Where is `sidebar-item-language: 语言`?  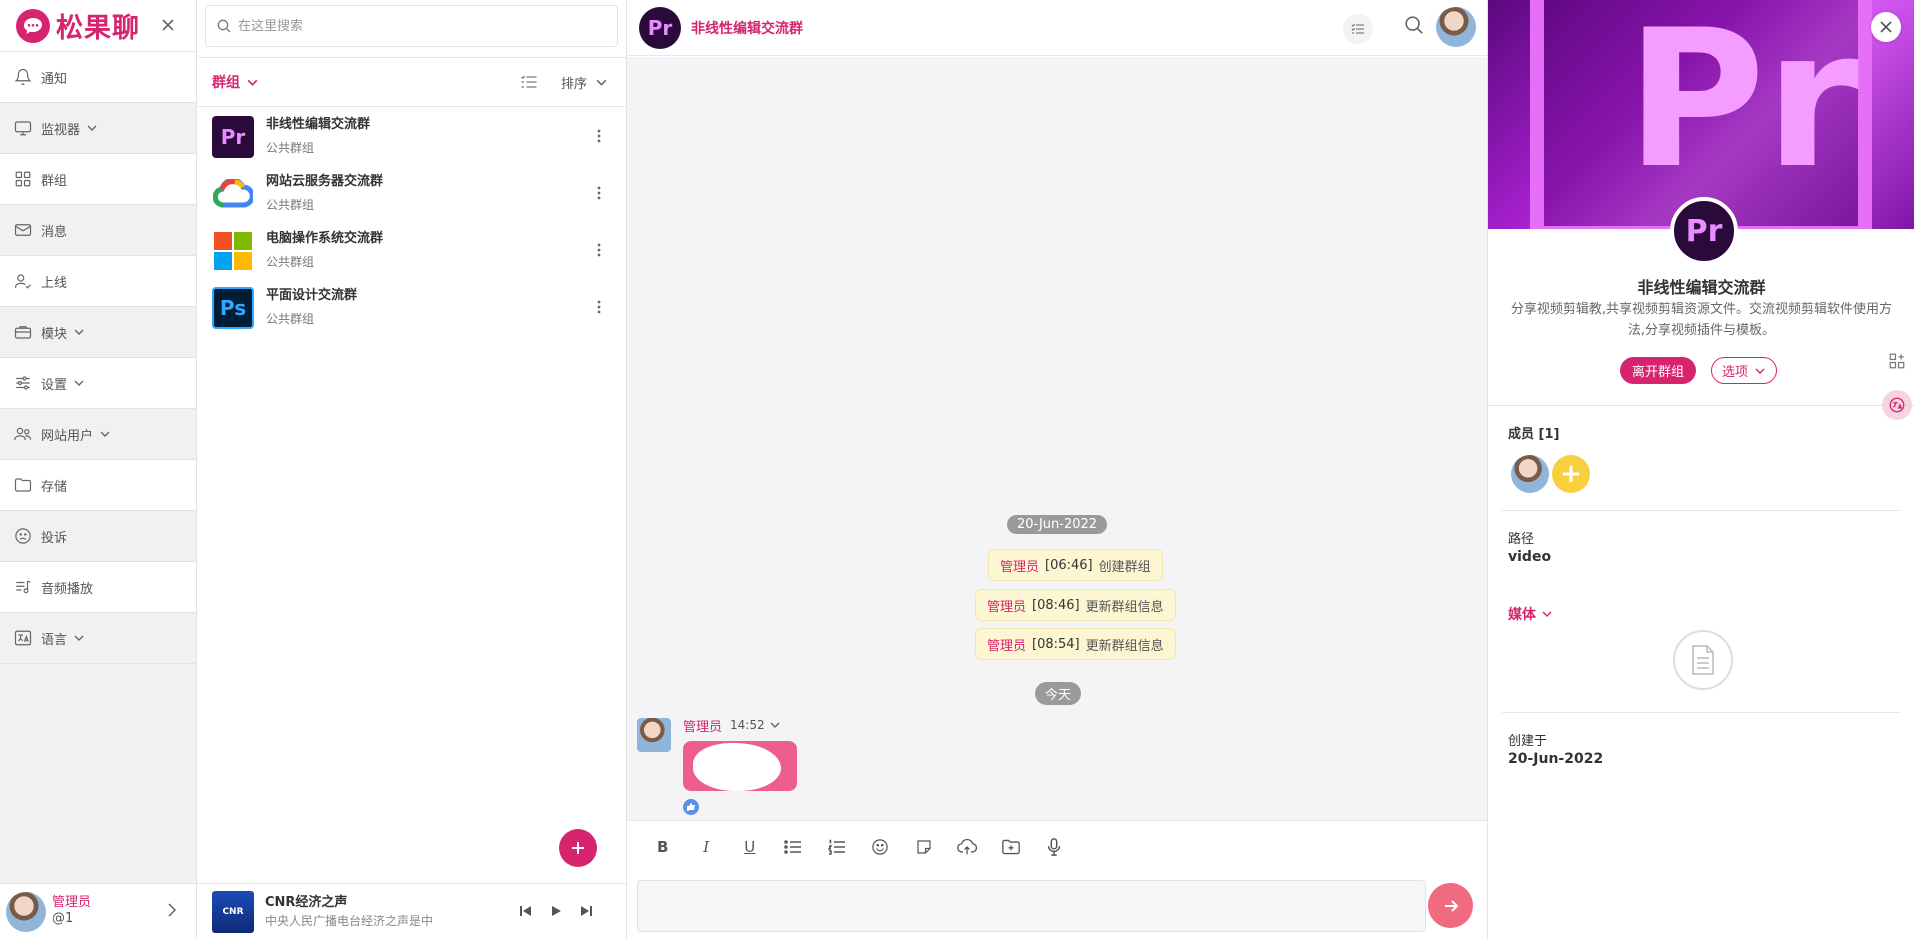
sidebar-item-language: 语言 is located at coordinates (98, 638).